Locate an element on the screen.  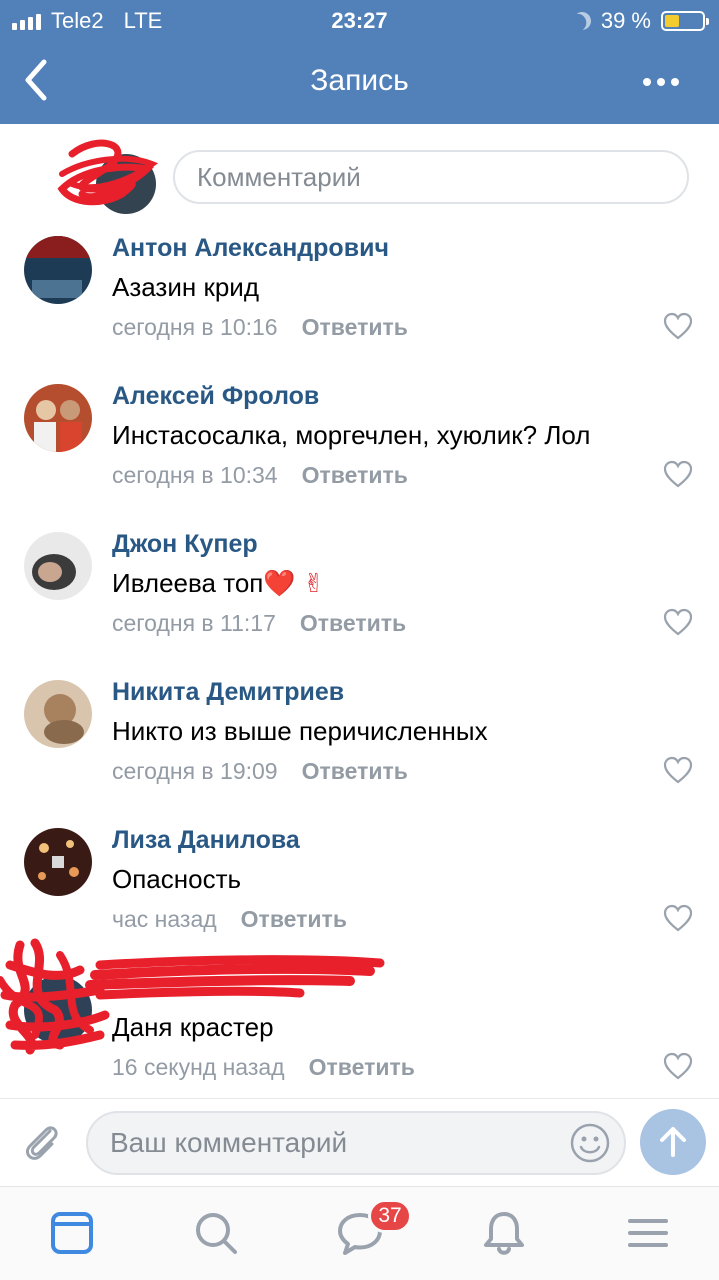
comment-author: Антон Александрович is located at coordinates (250, 248).